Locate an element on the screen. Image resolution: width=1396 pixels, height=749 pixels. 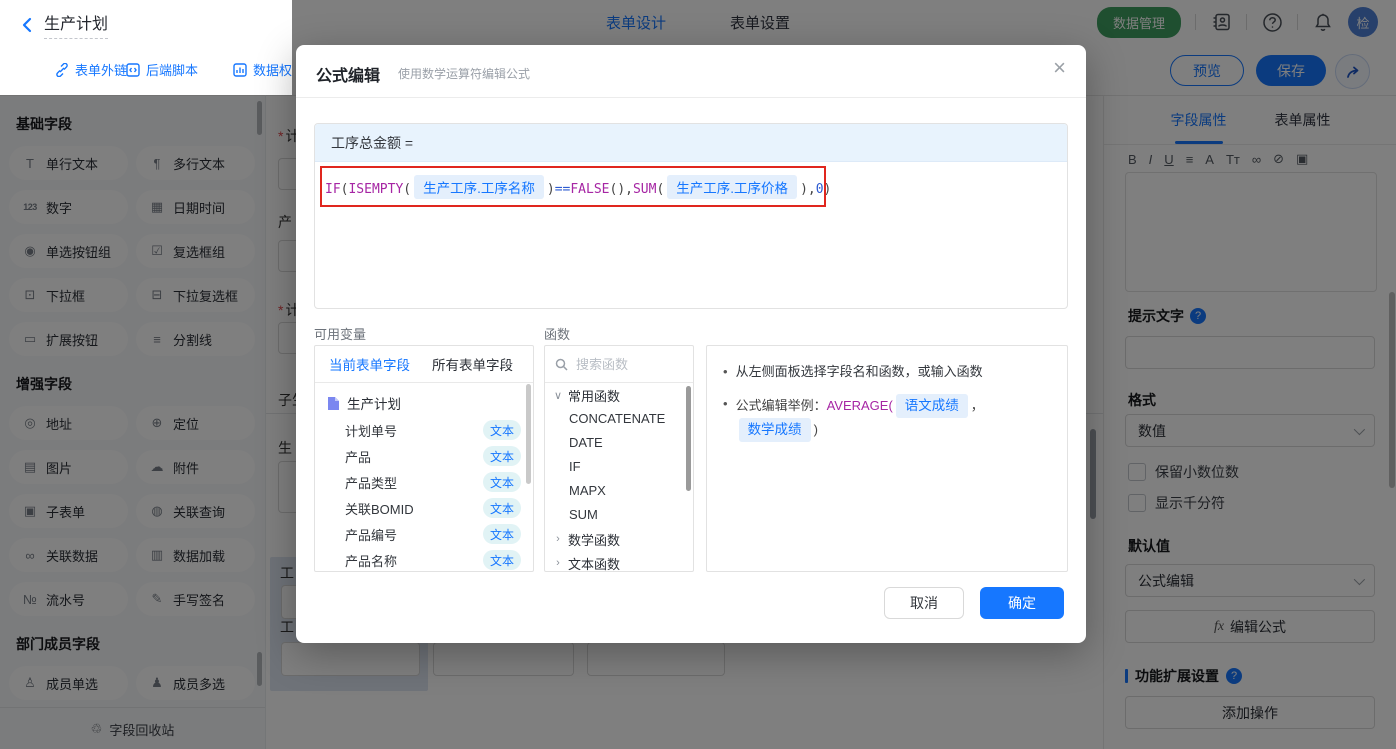
formula-segment: ， is located at coordinates (977, 405).